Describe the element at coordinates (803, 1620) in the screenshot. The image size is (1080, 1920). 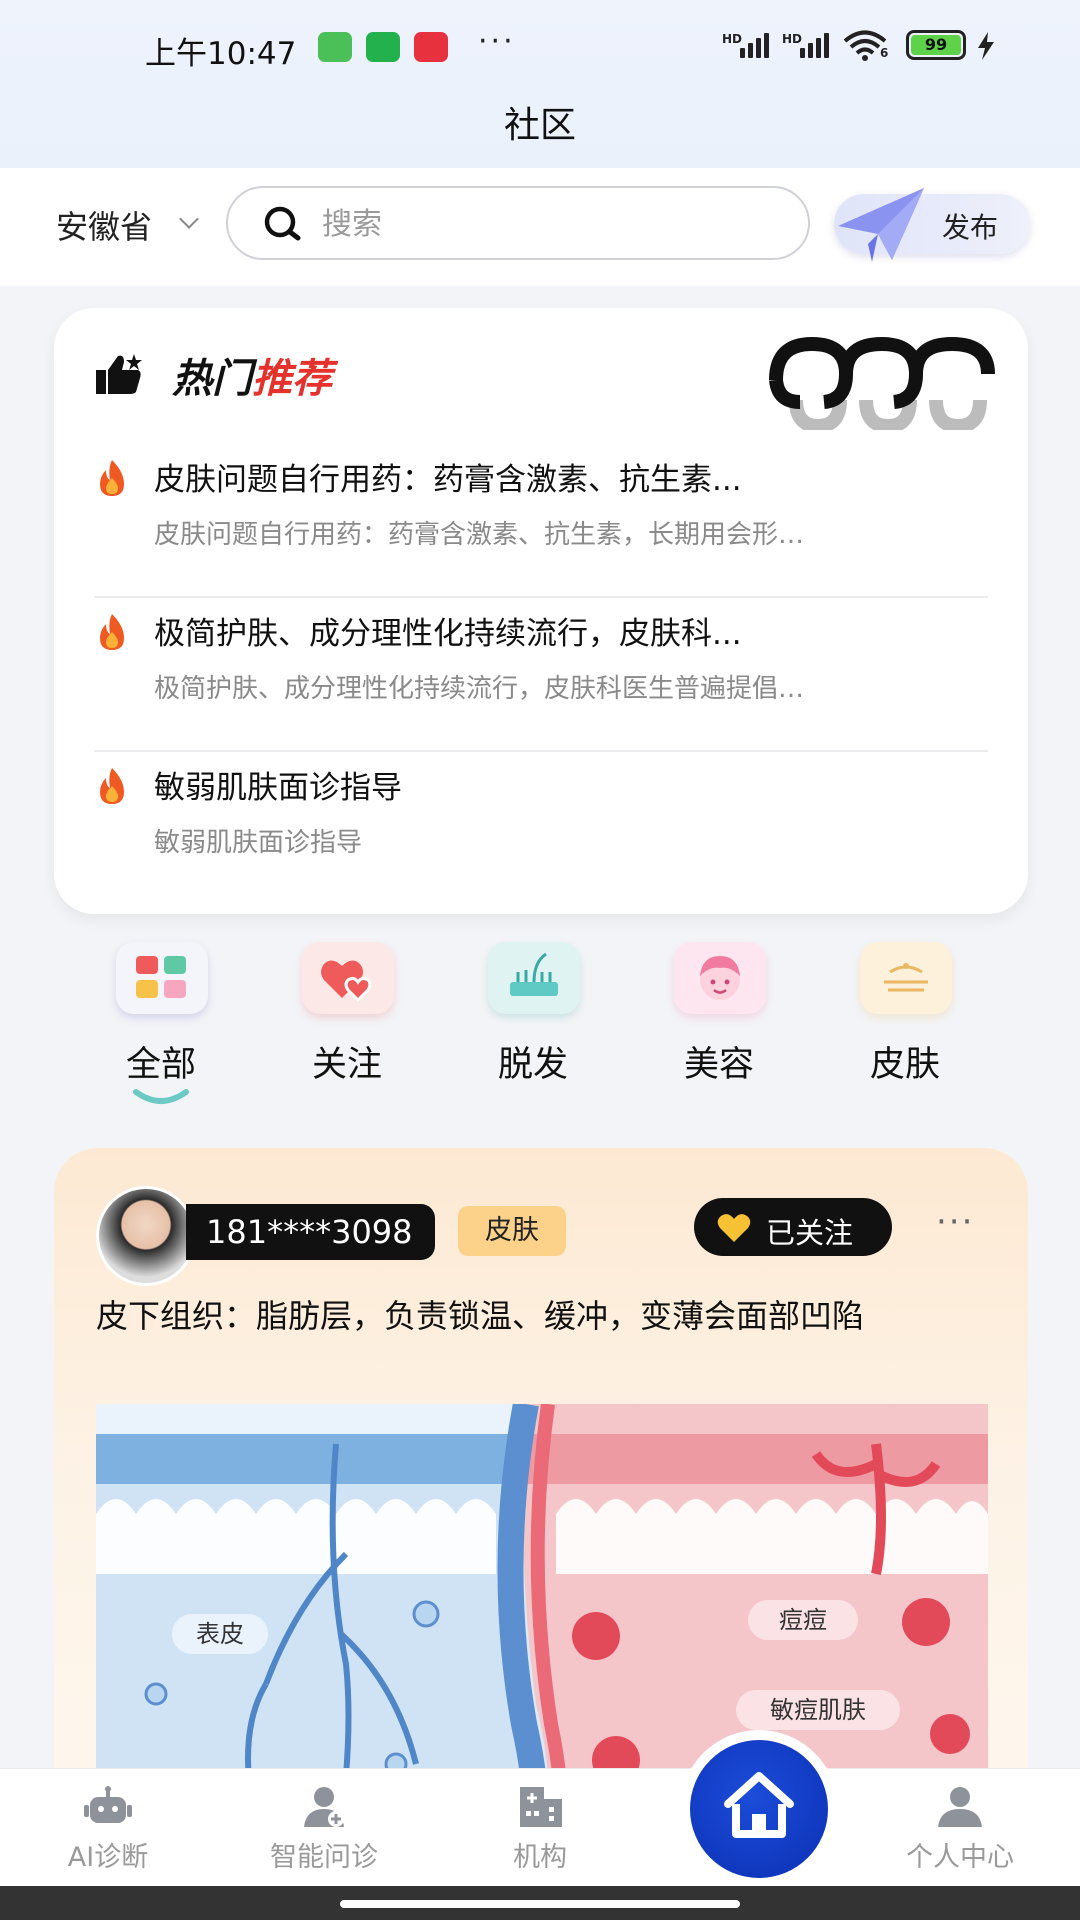
I see `illustration-label-acne: 痘痘` at that location.